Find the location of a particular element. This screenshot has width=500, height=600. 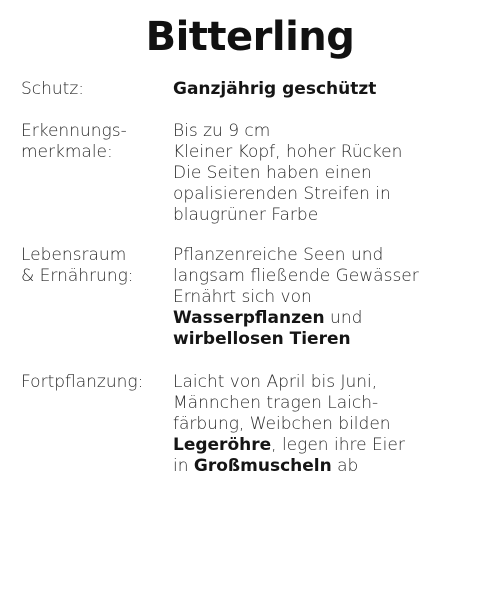

fortpflanzung-line: Männchen tragen Laich- is located at coordinates (276, 403).